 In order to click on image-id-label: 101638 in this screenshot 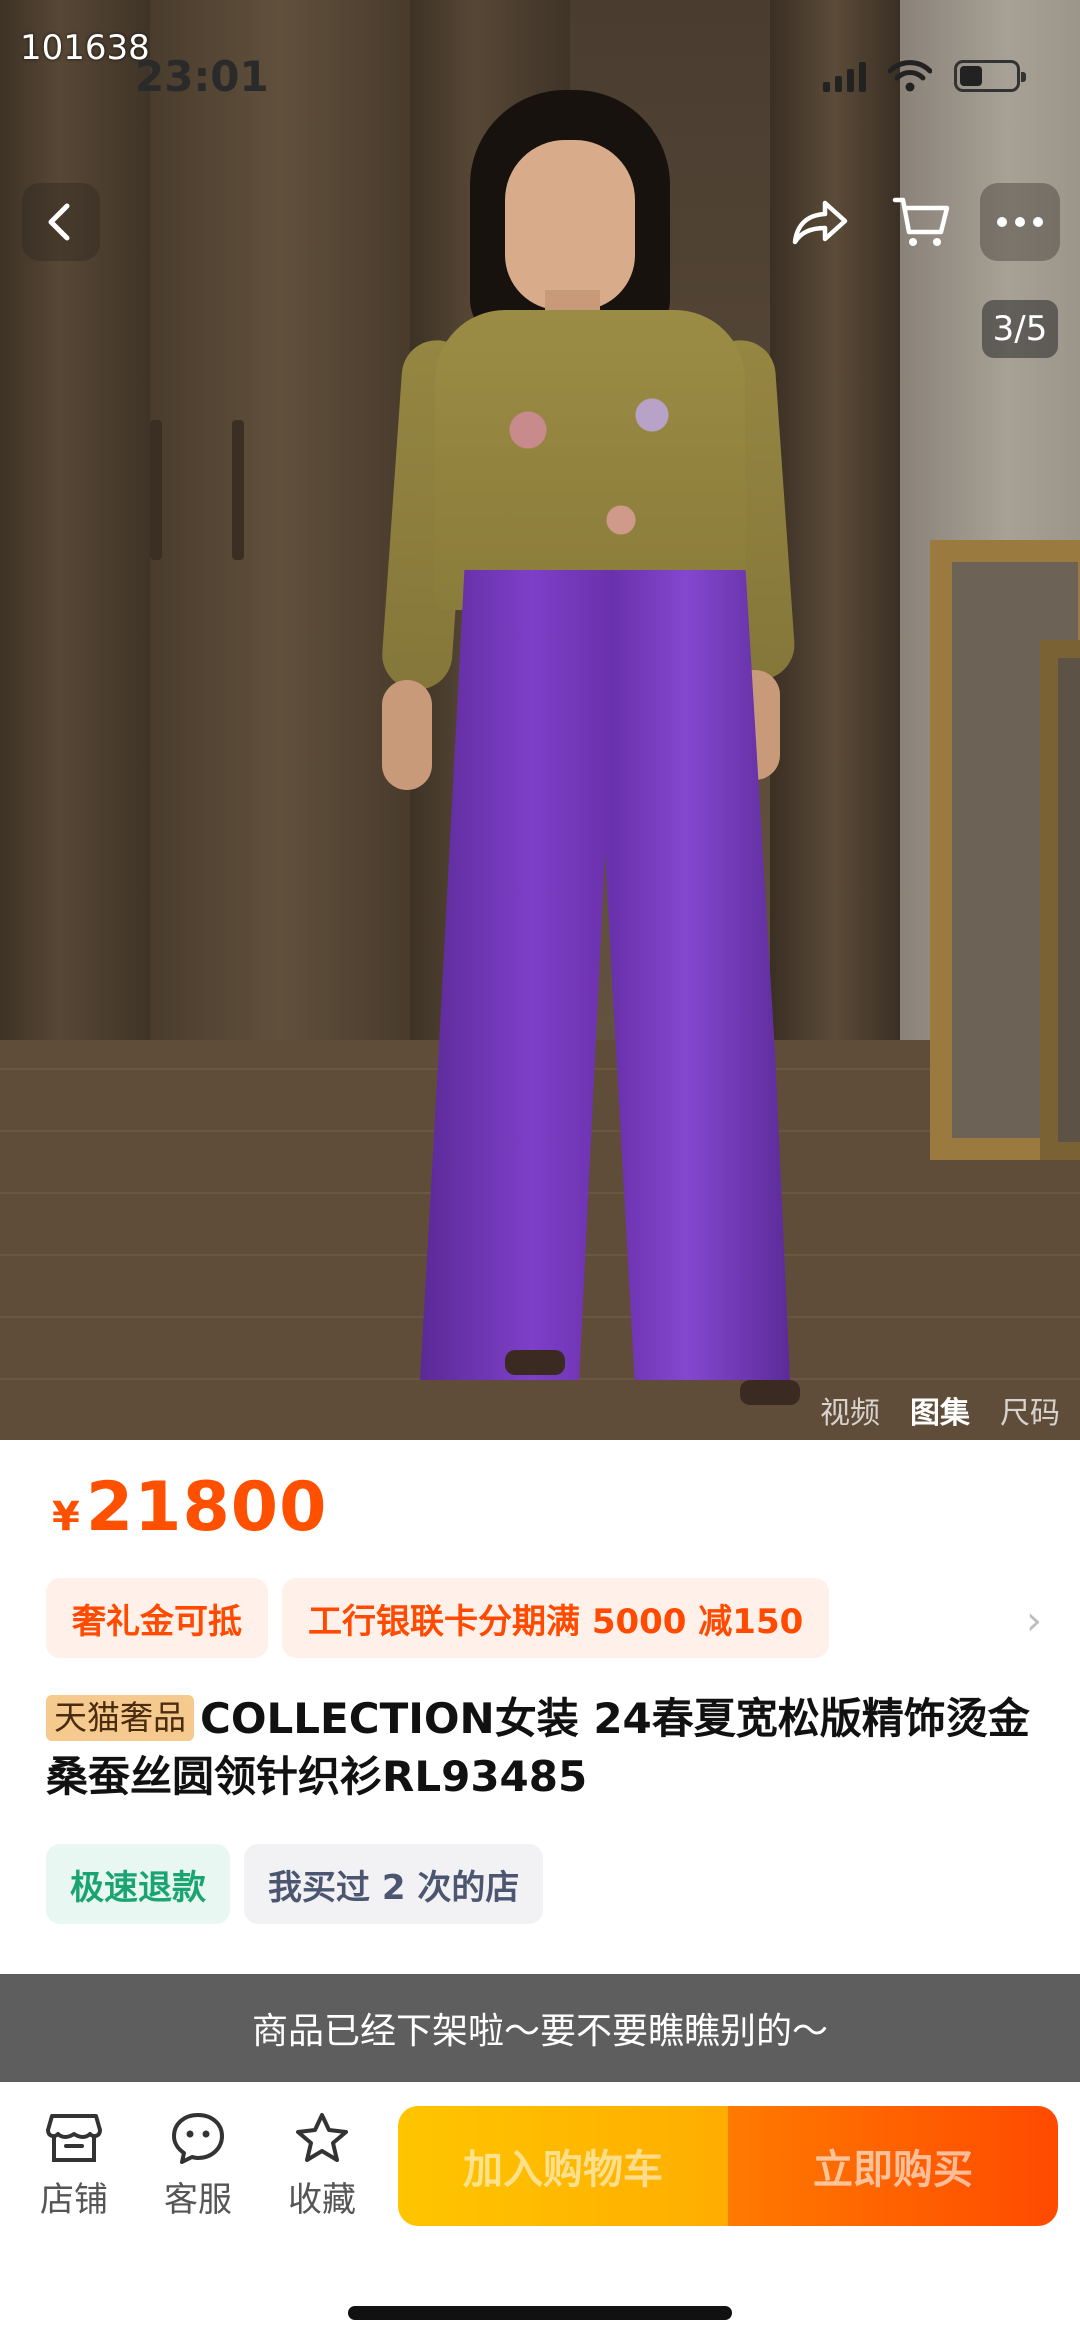, I will do `click(85, 48)`.